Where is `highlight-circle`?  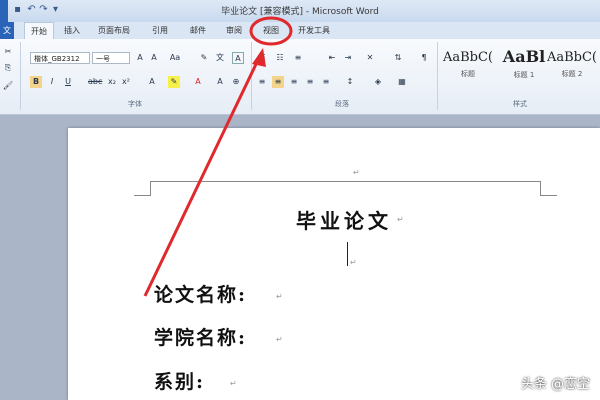
highlight-circle is located at coordinates (271, 31).